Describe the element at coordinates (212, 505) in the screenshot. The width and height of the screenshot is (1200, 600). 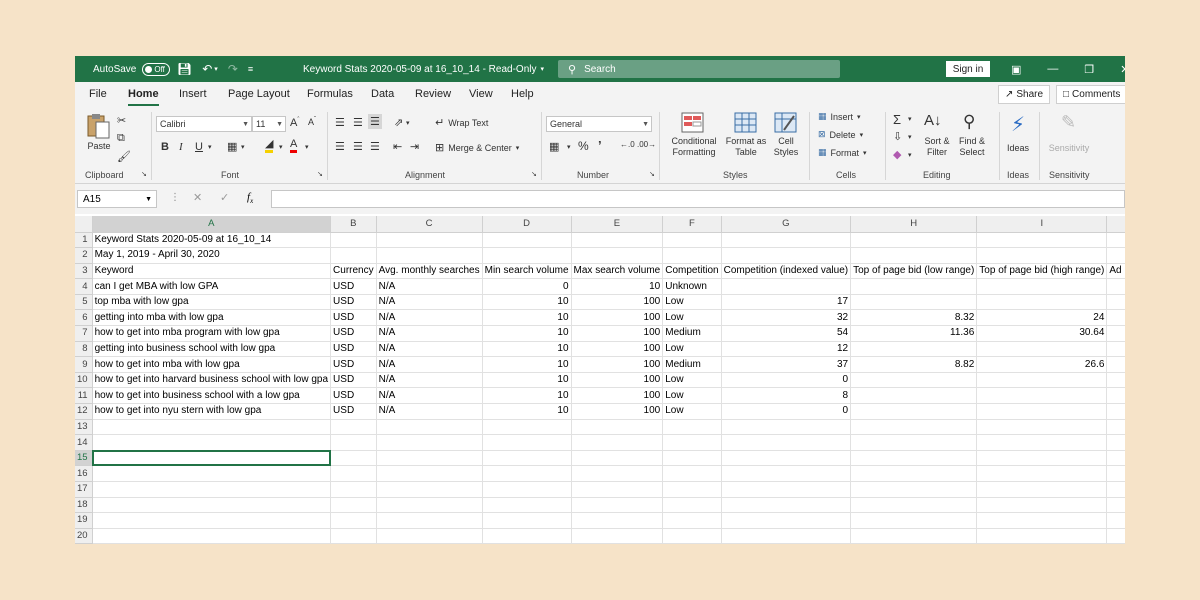
I see `cell-A18` at that location.